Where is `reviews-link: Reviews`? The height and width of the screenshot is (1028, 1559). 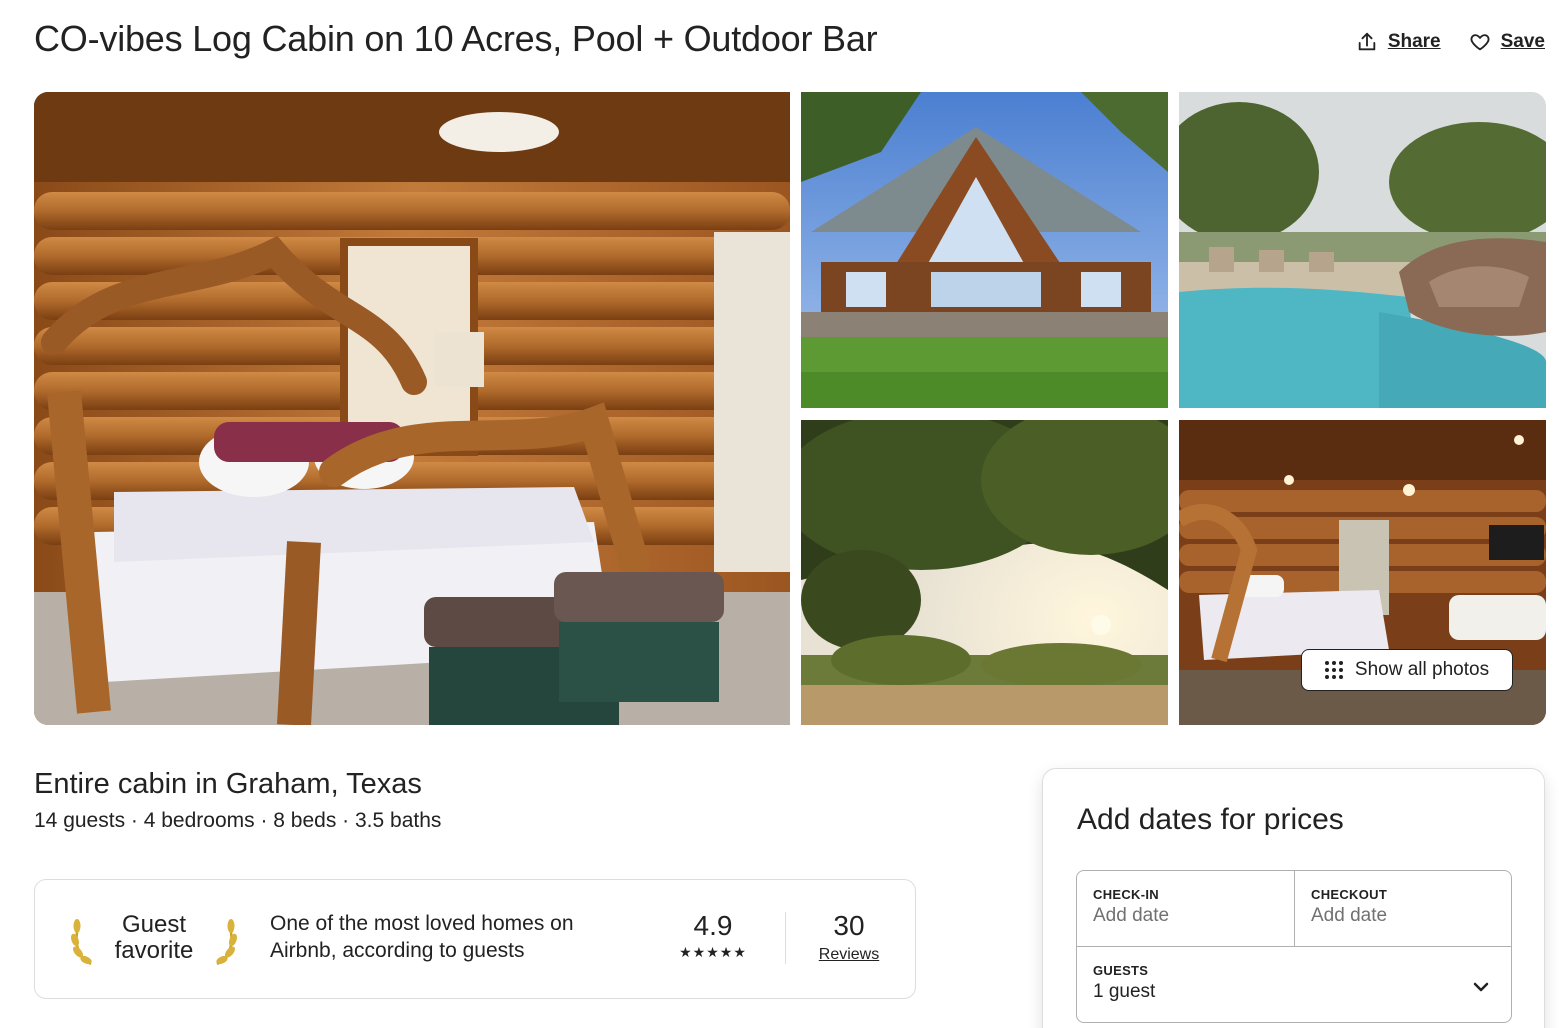
reviews-link: Reviews is located at coordinates (849, 955).